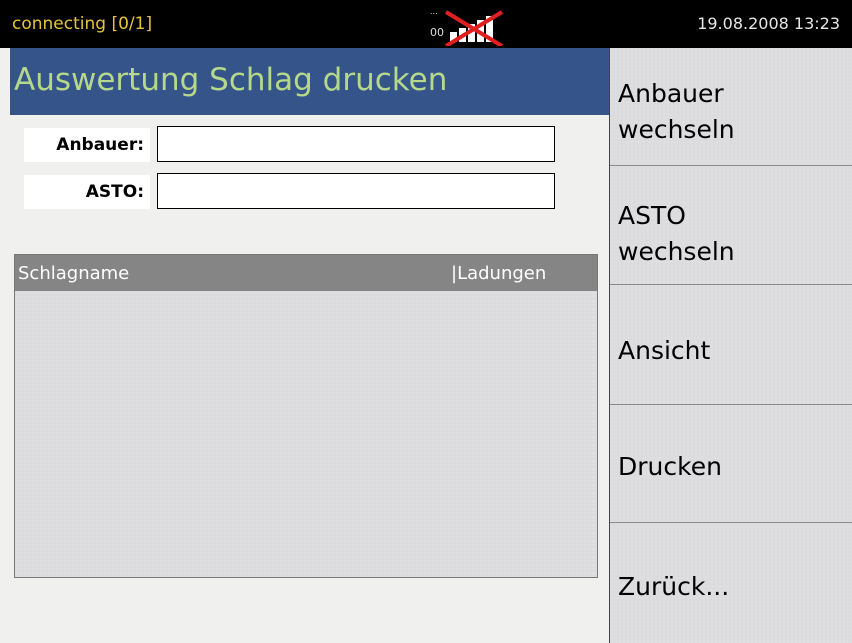 The width and height of the screenshot is (852, 643). What do you see at coordinates (664, 350) in the screenshot?
I see `ansicht-label: Ansicht` at bounding box center [664, 350].